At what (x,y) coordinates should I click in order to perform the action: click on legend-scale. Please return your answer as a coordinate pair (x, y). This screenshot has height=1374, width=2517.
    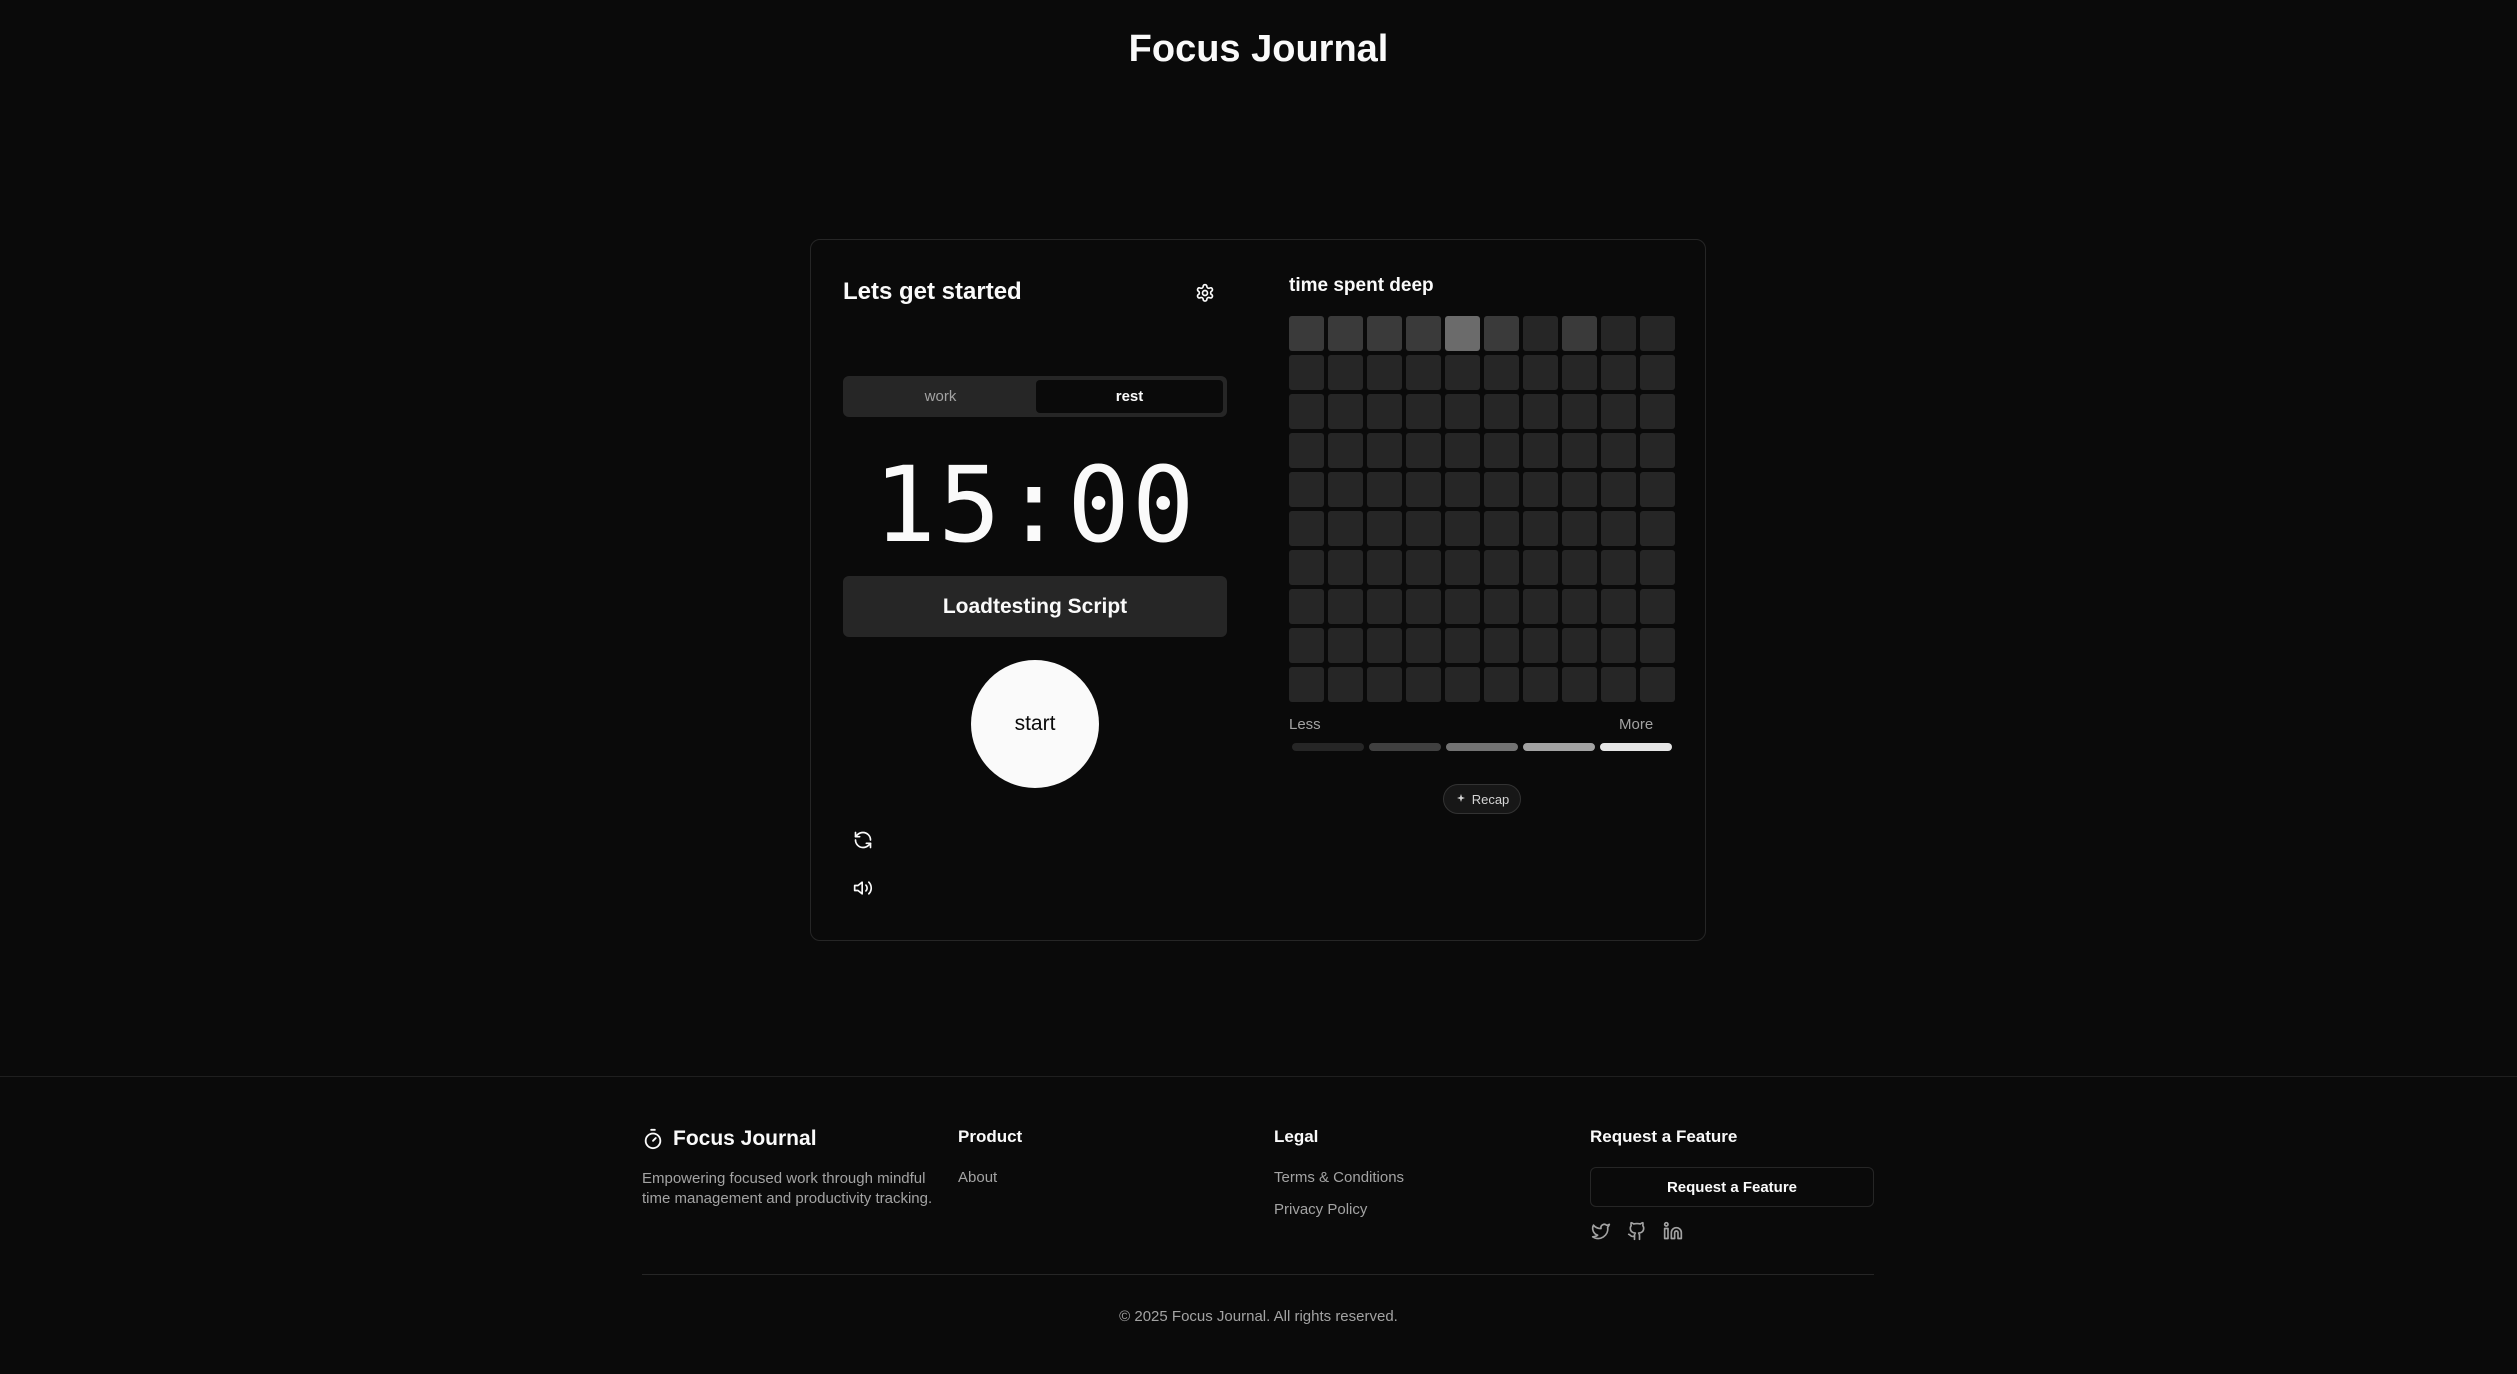
    Looking at the image, I should click on (1482, 747).